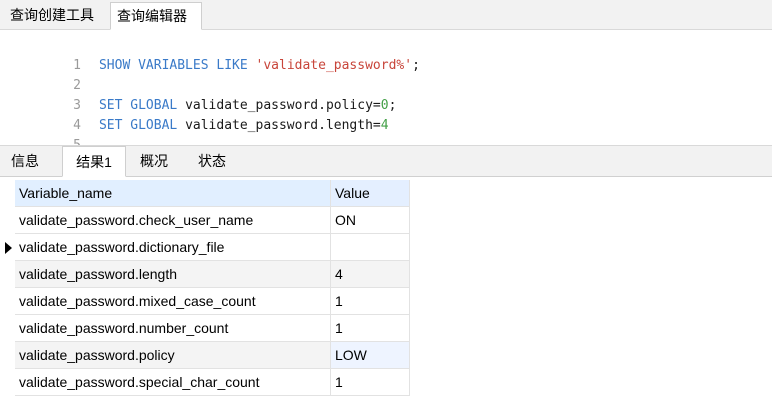 This screenshot has width=772, height=408. Describe the element at coordinates (142, 125) in the screenshot. I see `sql-keyword: SET GLOBAL` at that location.